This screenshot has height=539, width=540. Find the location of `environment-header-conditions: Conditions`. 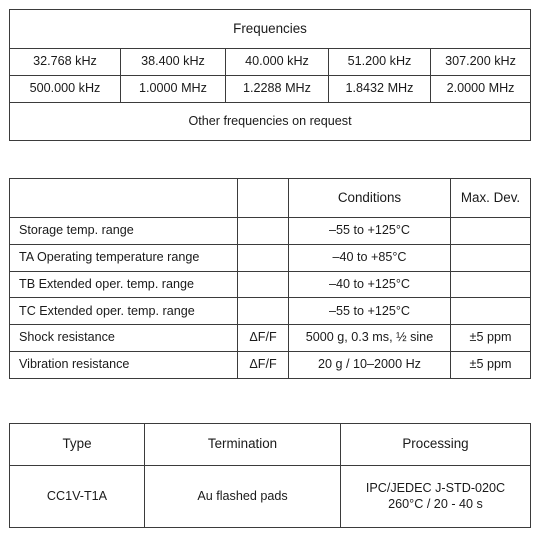

environment-header-conditions: Conditions is located at coordinates (369, 198).